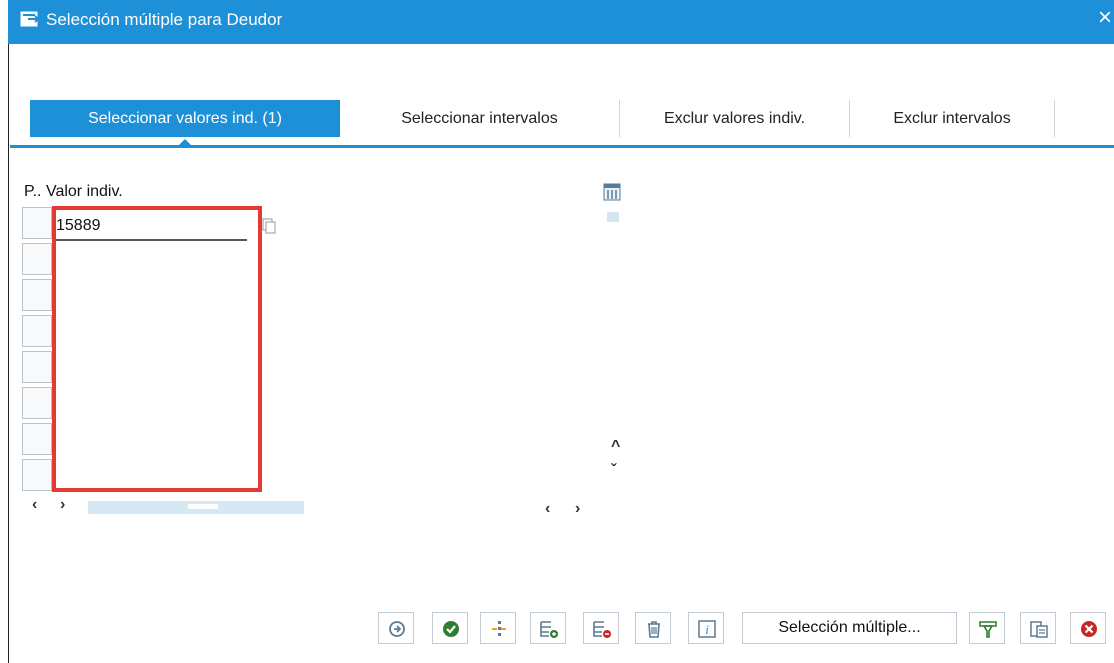  I want to click on scroll-left-arrow: ‹, so click(34, 505).